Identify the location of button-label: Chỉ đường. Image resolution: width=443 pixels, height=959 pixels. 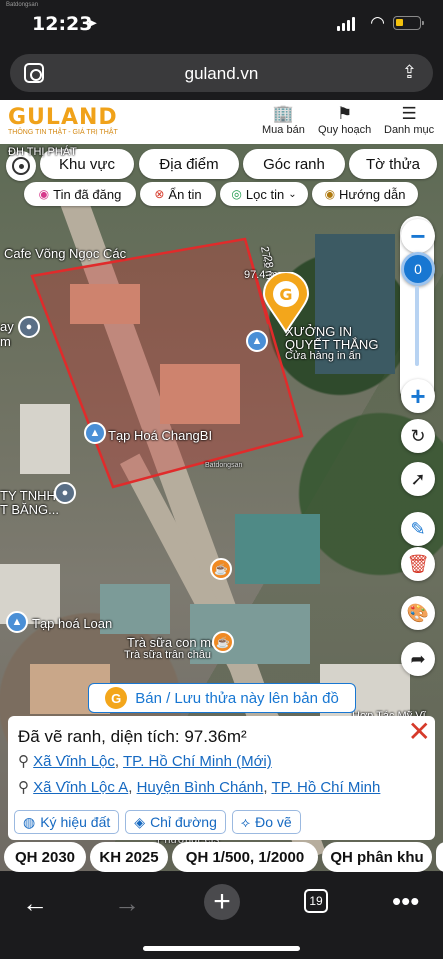
(183, 822).